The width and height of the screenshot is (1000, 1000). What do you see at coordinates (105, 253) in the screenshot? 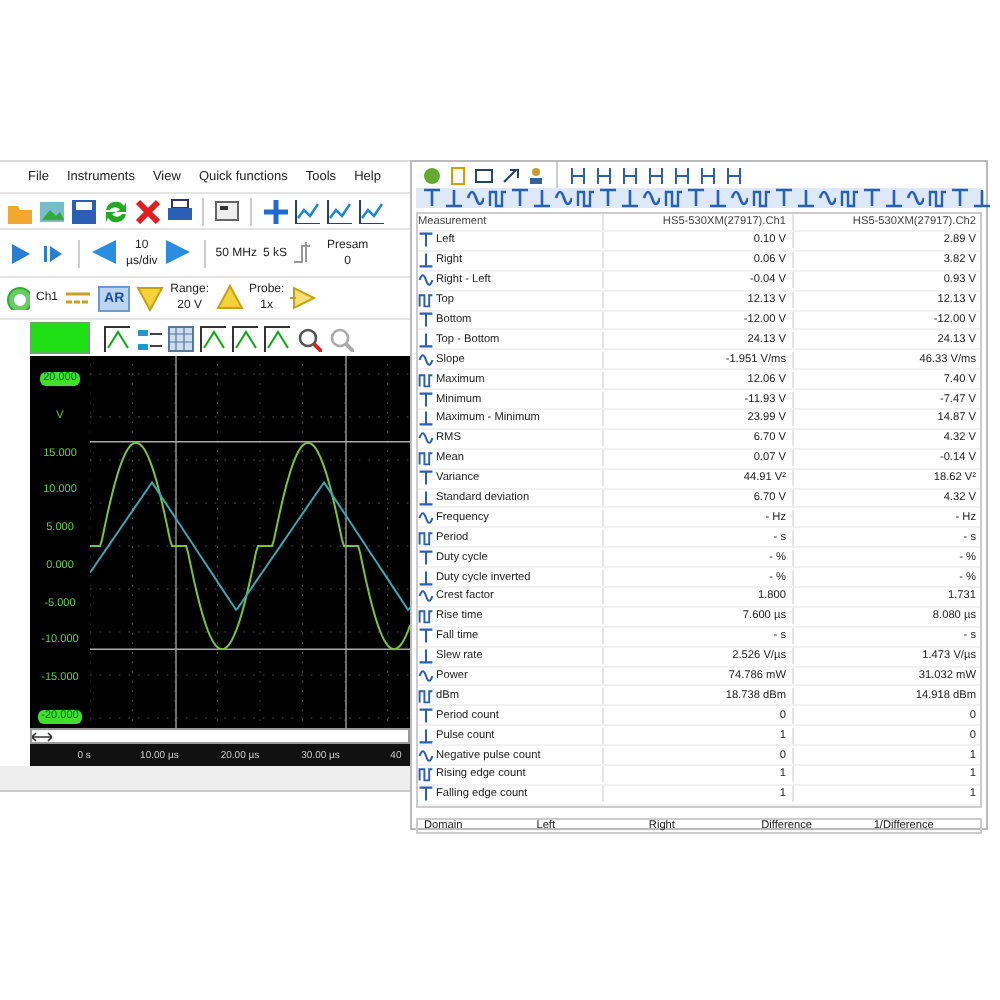
I see `left-triangle-icon` at bounding box center [105, 253].